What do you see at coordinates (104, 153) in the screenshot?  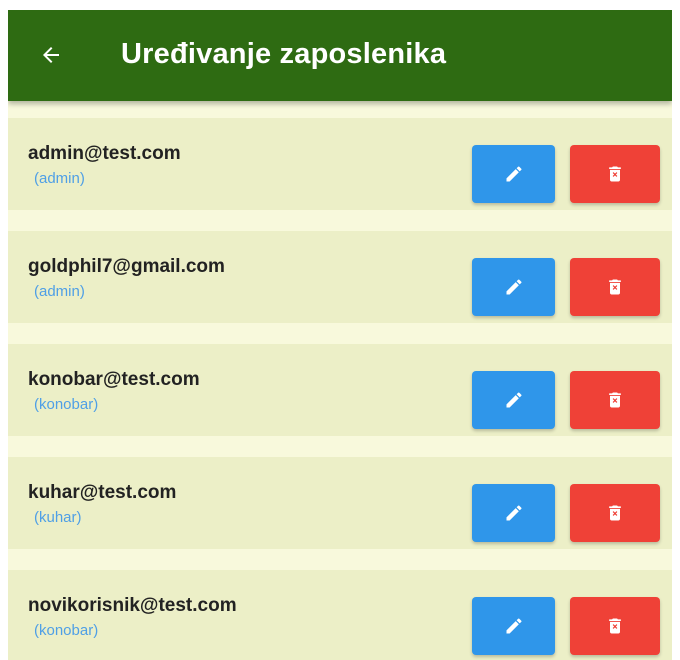 I see `employee-email: admin@test.com` at bounding box center [104, 153].